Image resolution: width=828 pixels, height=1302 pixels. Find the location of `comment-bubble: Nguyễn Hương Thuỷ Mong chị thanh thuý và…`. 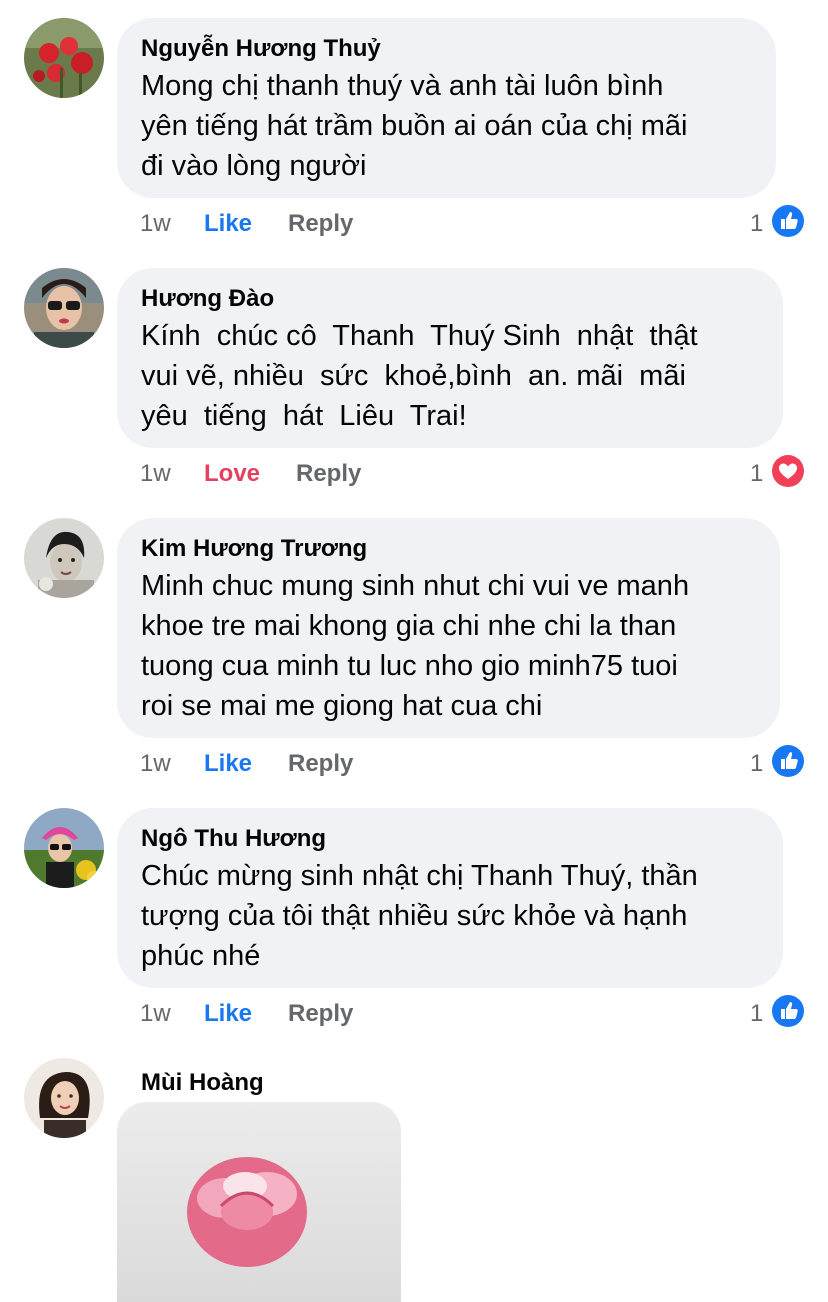

comment-bubble: Nguyễn Hương Thuỷ Mong chị thanh thuý và… is located at coordinates (446, 108).